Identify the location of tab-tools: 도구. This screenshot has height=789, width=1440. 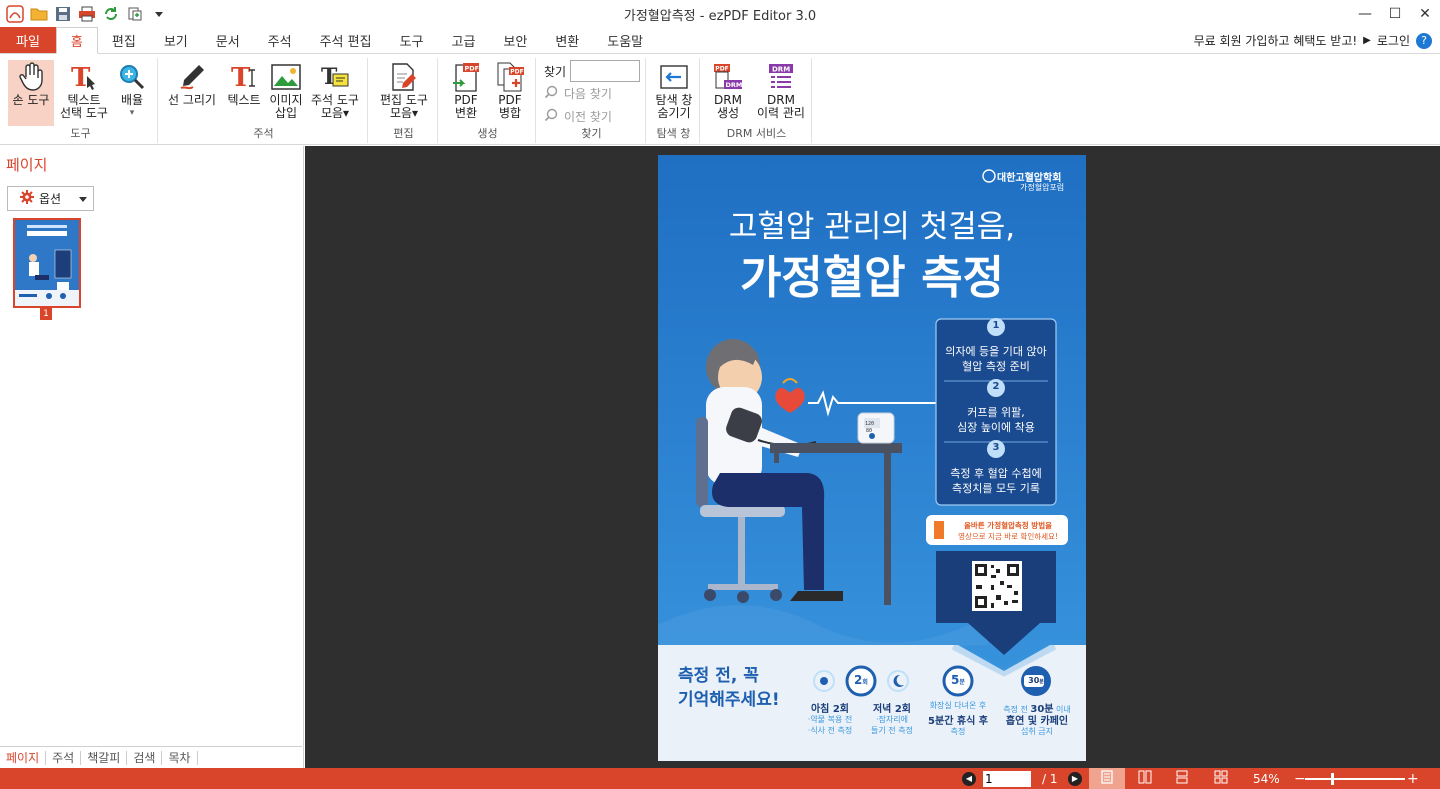
(412, 40).